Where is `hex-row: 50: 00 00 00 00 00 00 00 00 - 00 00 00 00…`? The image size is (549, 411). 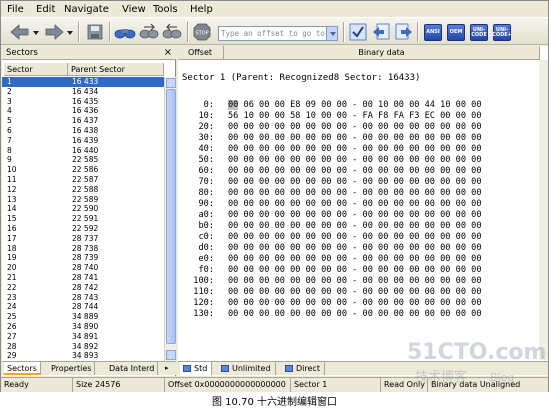
hex-row: 50: 00 00 00 00 00 00 00 00 - 00 00 00 00… is located at coordinates (358, 160).